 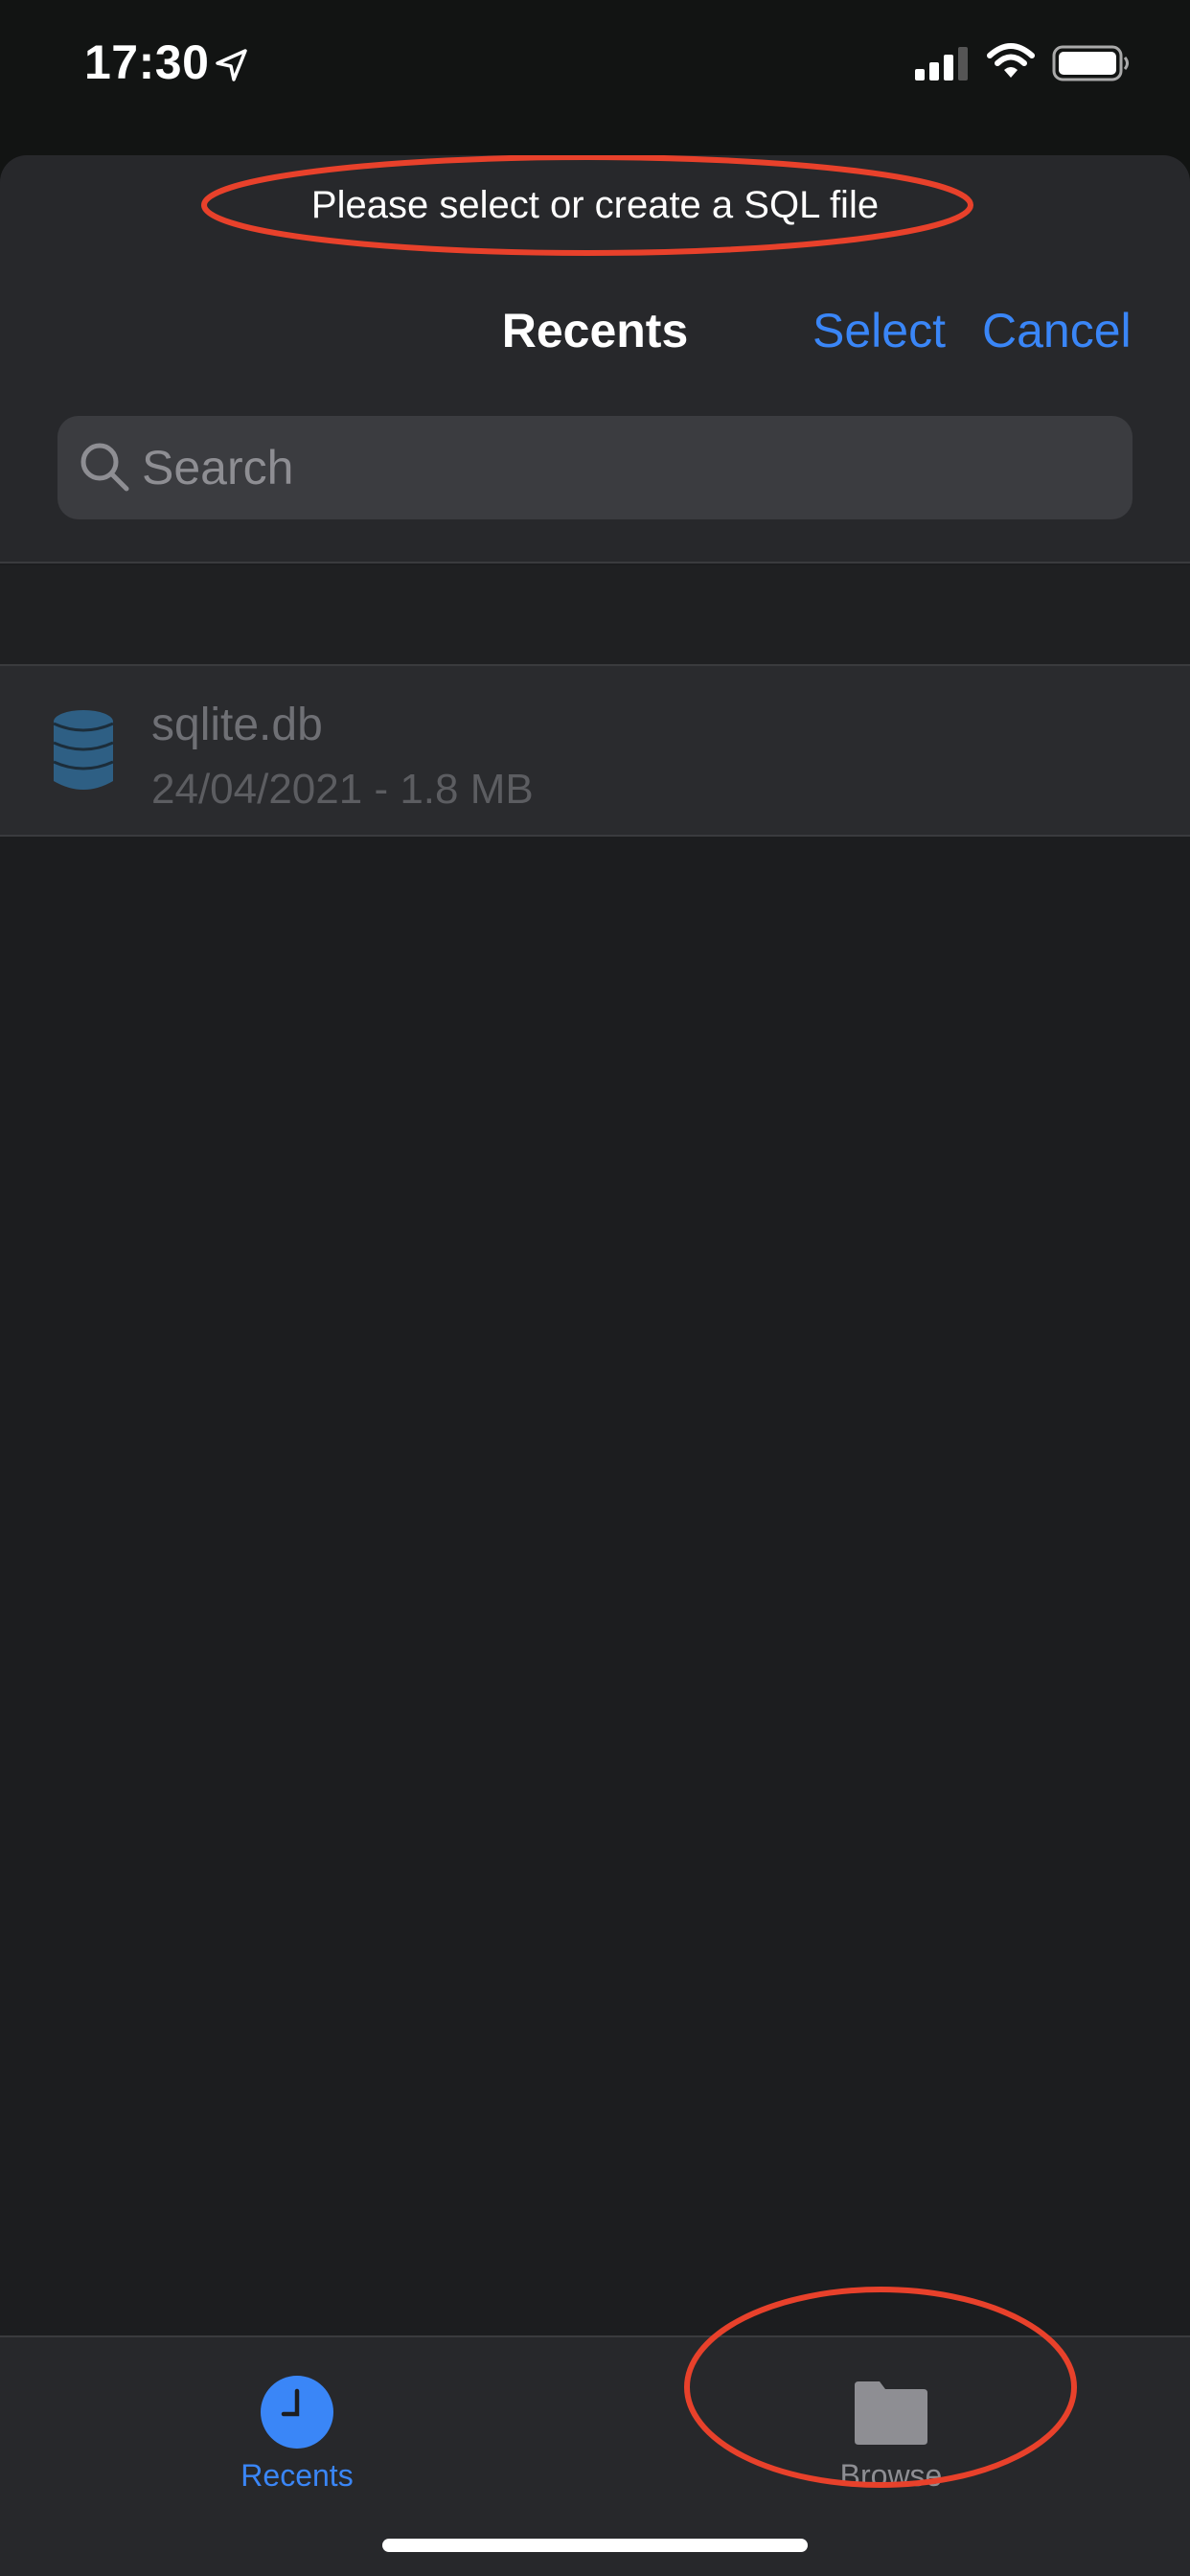 What do you see at coordinates (342, 789) in the screenshot?
I see `file-meta: 24/04/2021 - 1.8 MB` at bounding box center [342, 789].